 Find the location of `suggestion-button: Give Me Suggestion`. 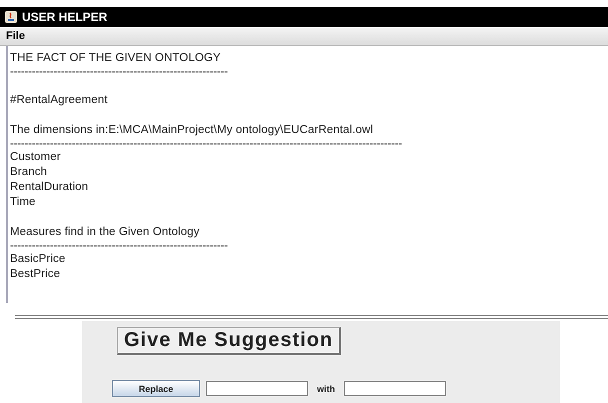

suggestion-button: Give Me Suggestion is located at coordinates (229, 341).